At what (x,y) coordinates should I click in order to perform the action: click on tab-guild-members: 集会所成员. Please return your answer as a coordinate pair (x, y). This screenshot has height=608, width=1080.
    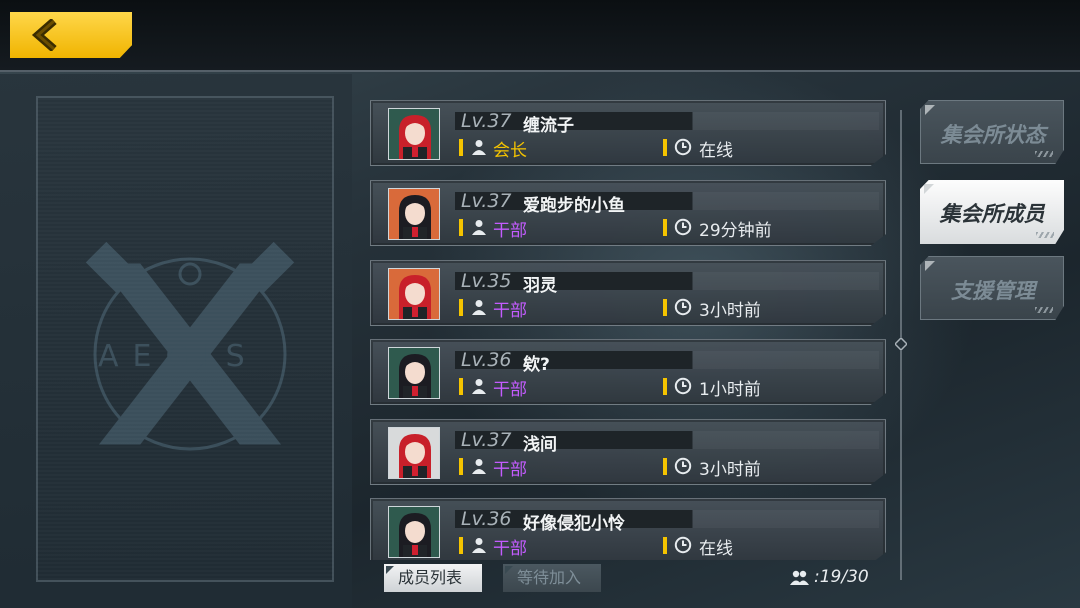
    Looking at the image, I should click on (992, 212).